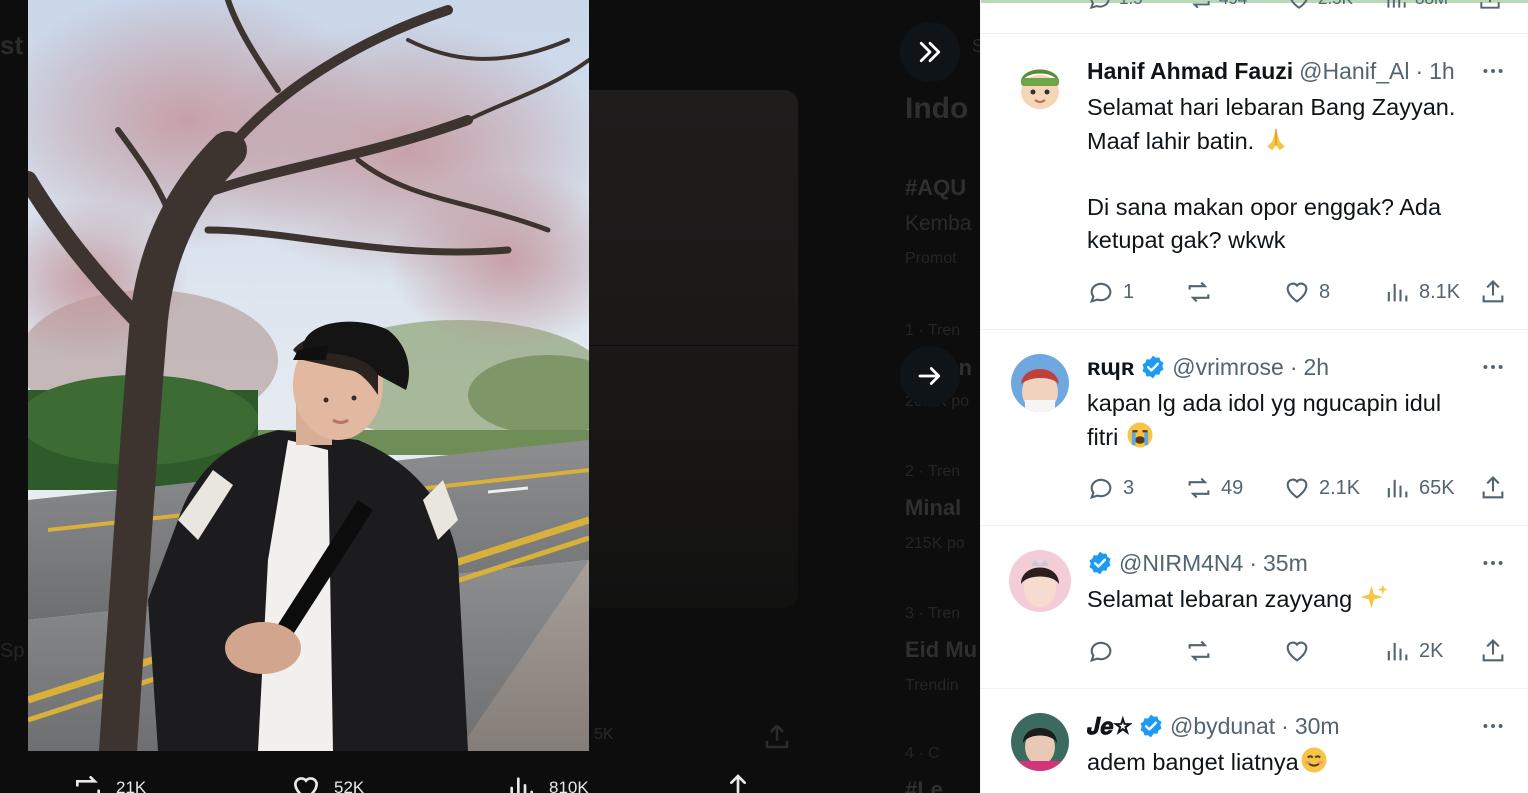  Describe the element at coordinates (1232, 487) in the screenshot. I see `repost-count: 49` at that location.